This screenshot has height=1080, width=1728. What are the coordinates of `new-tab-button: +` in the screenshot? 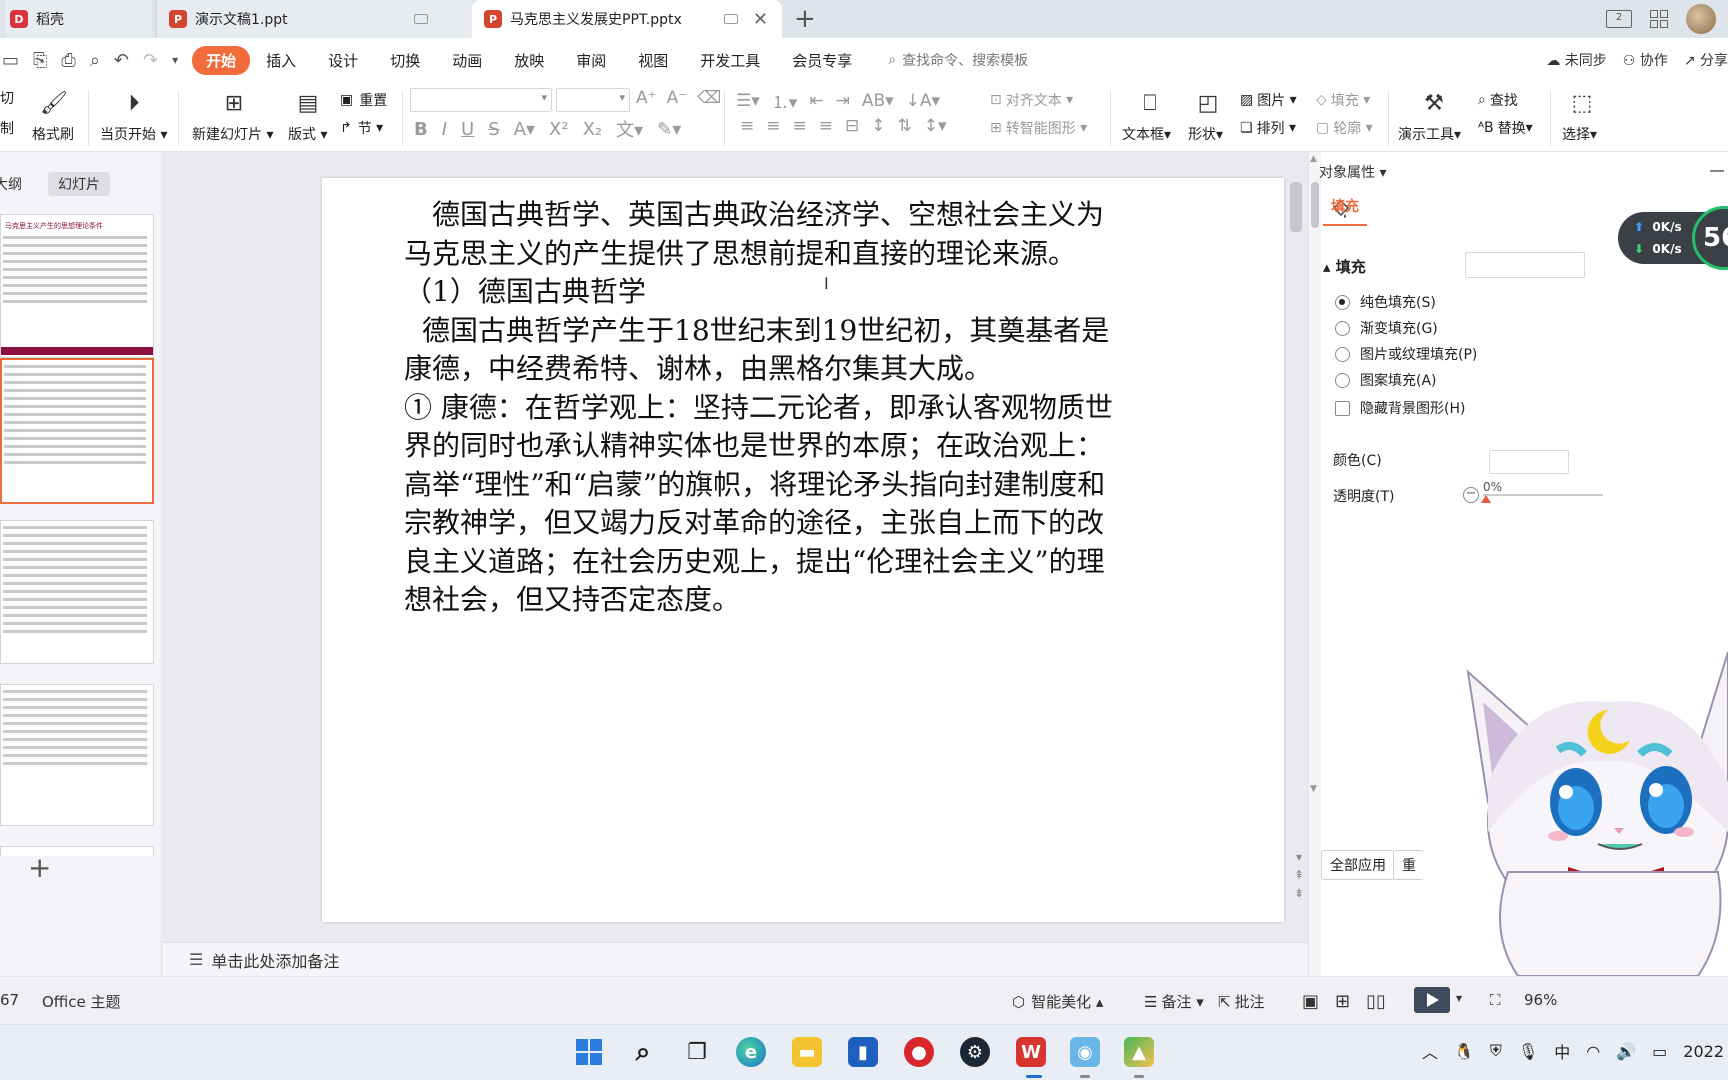 It's located at (805, 19).